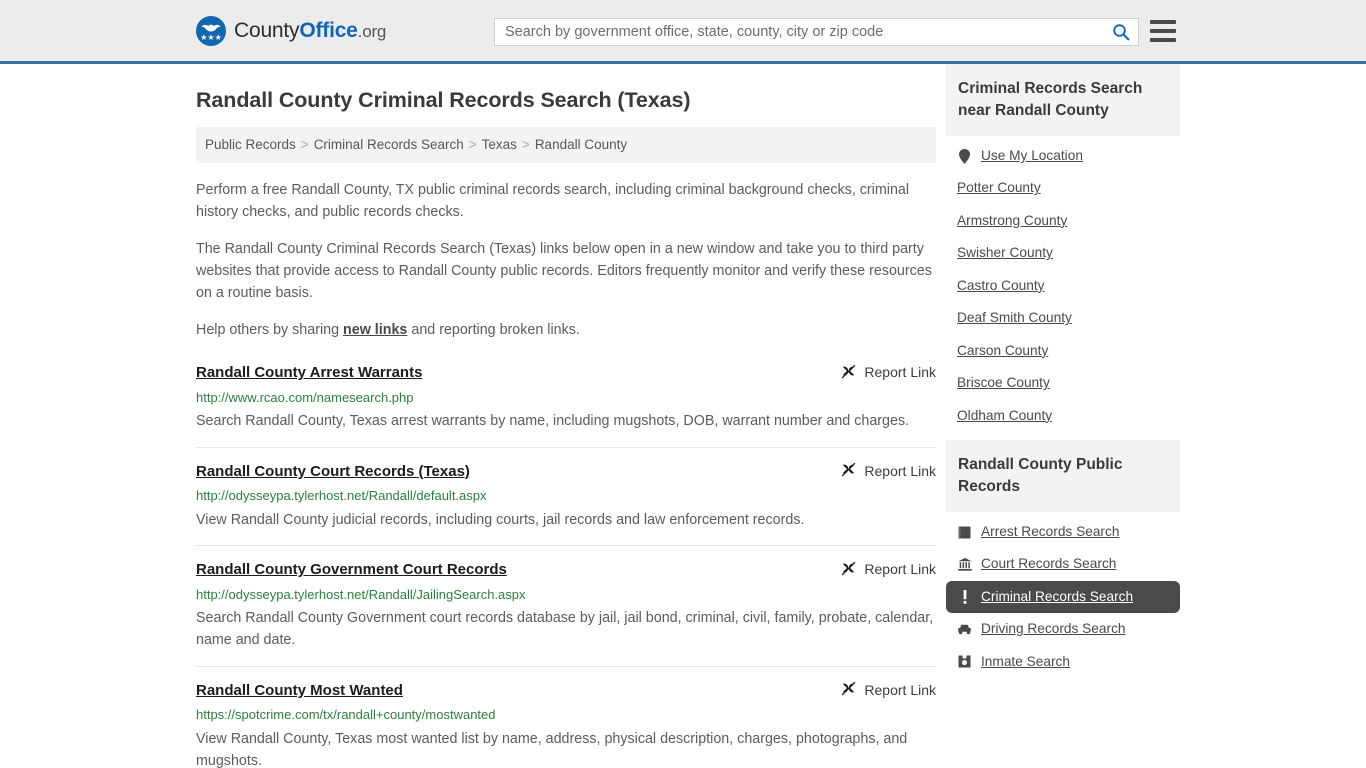 Image resolution: width=1366 pixels, height=768 pixels. I want to click on sidebar-item-briscoe-county: Briscoe County, so click(1063, 383).